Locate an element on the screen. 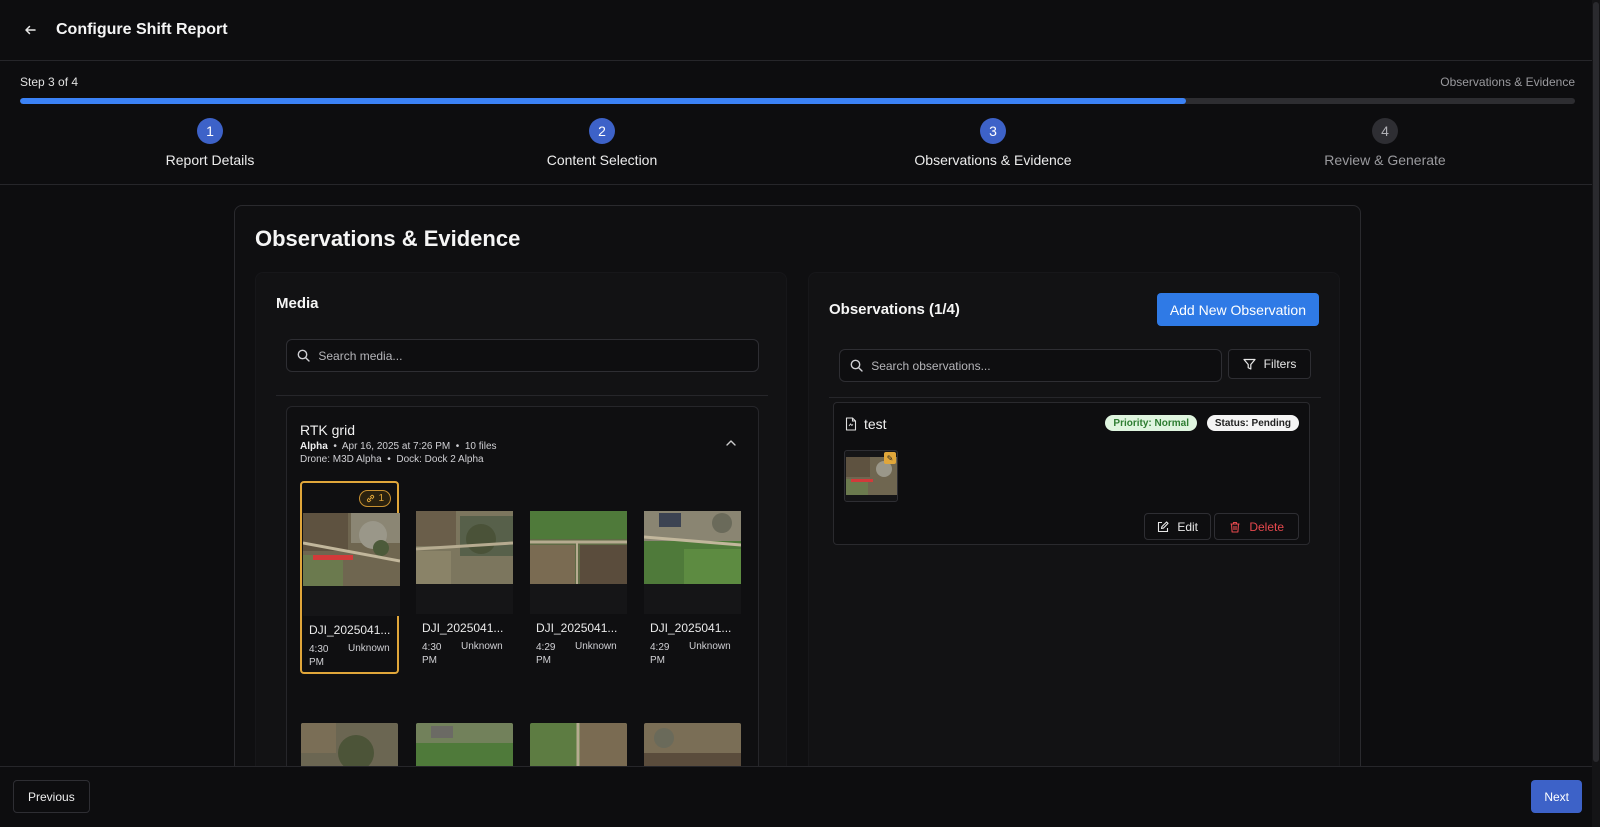 This screenshot has height=827, width=1600. group-meta-devices: Drone: M3D Alpha • Dock: Dock 2 Alpha is located at coordinates (392, 459).